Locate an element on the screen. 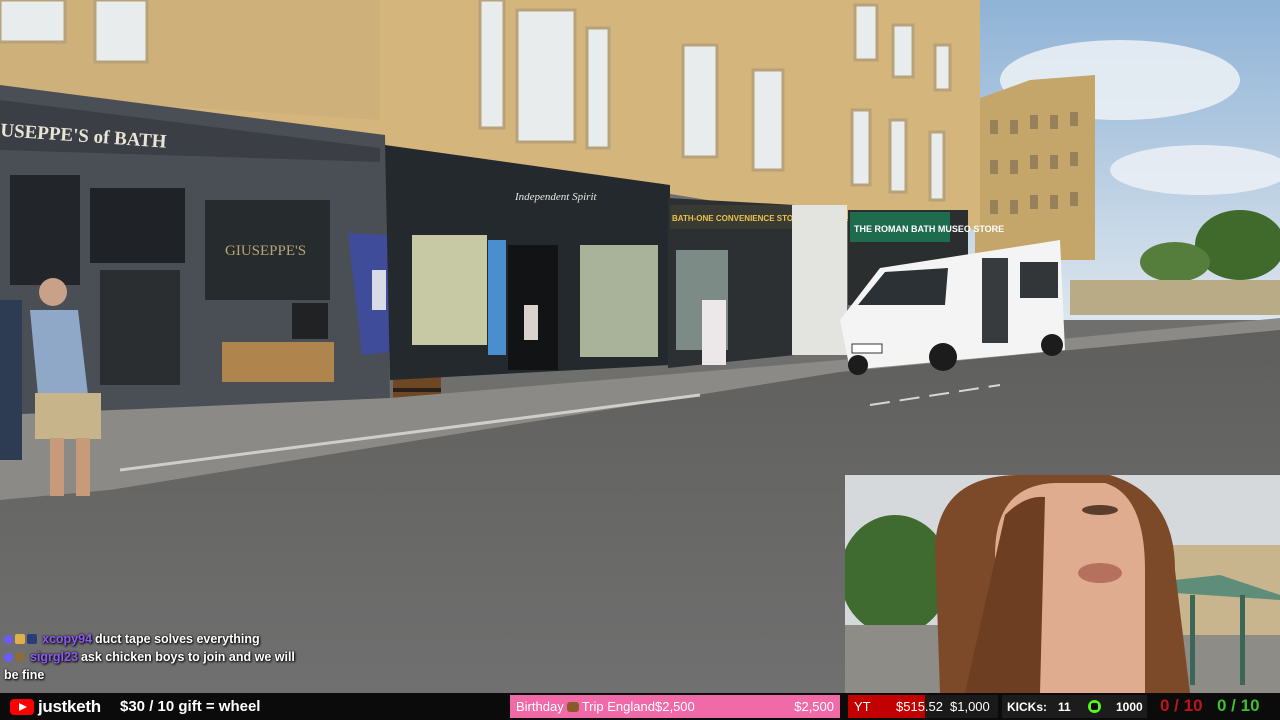 This screenshot has width=1280, height=720. chat-username: xcopy94 is located at coordinates (67, 639).